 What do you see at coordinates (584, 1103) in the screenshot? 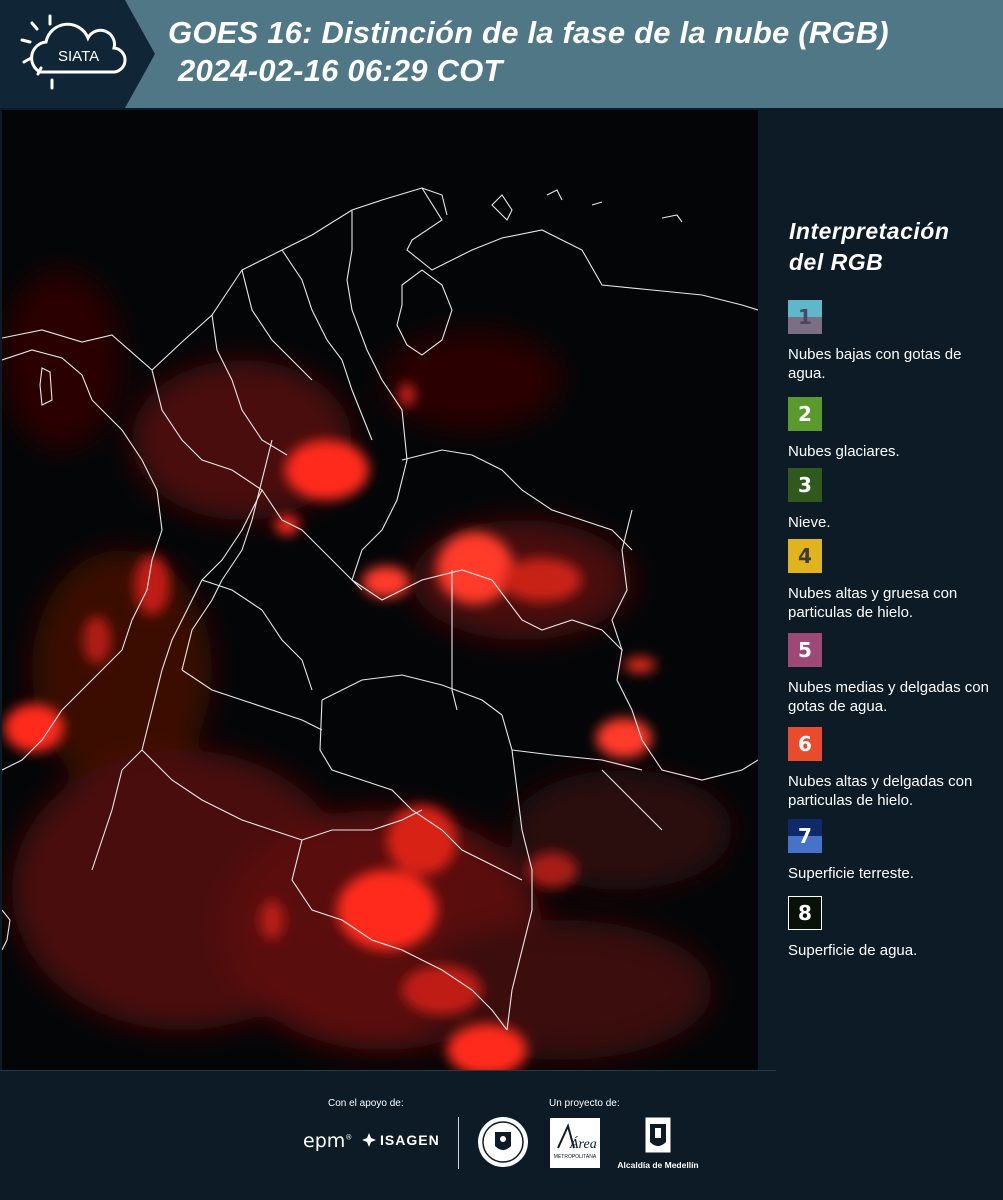
I see `project-label: Un proyecto de:` at bounding box center [584, 1103].